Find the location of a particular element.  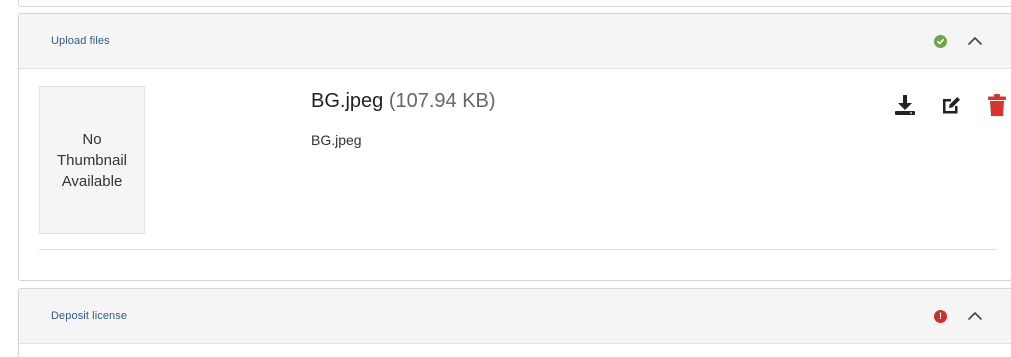

upload-files-title: Upload files is located at coordinates (80, 41).